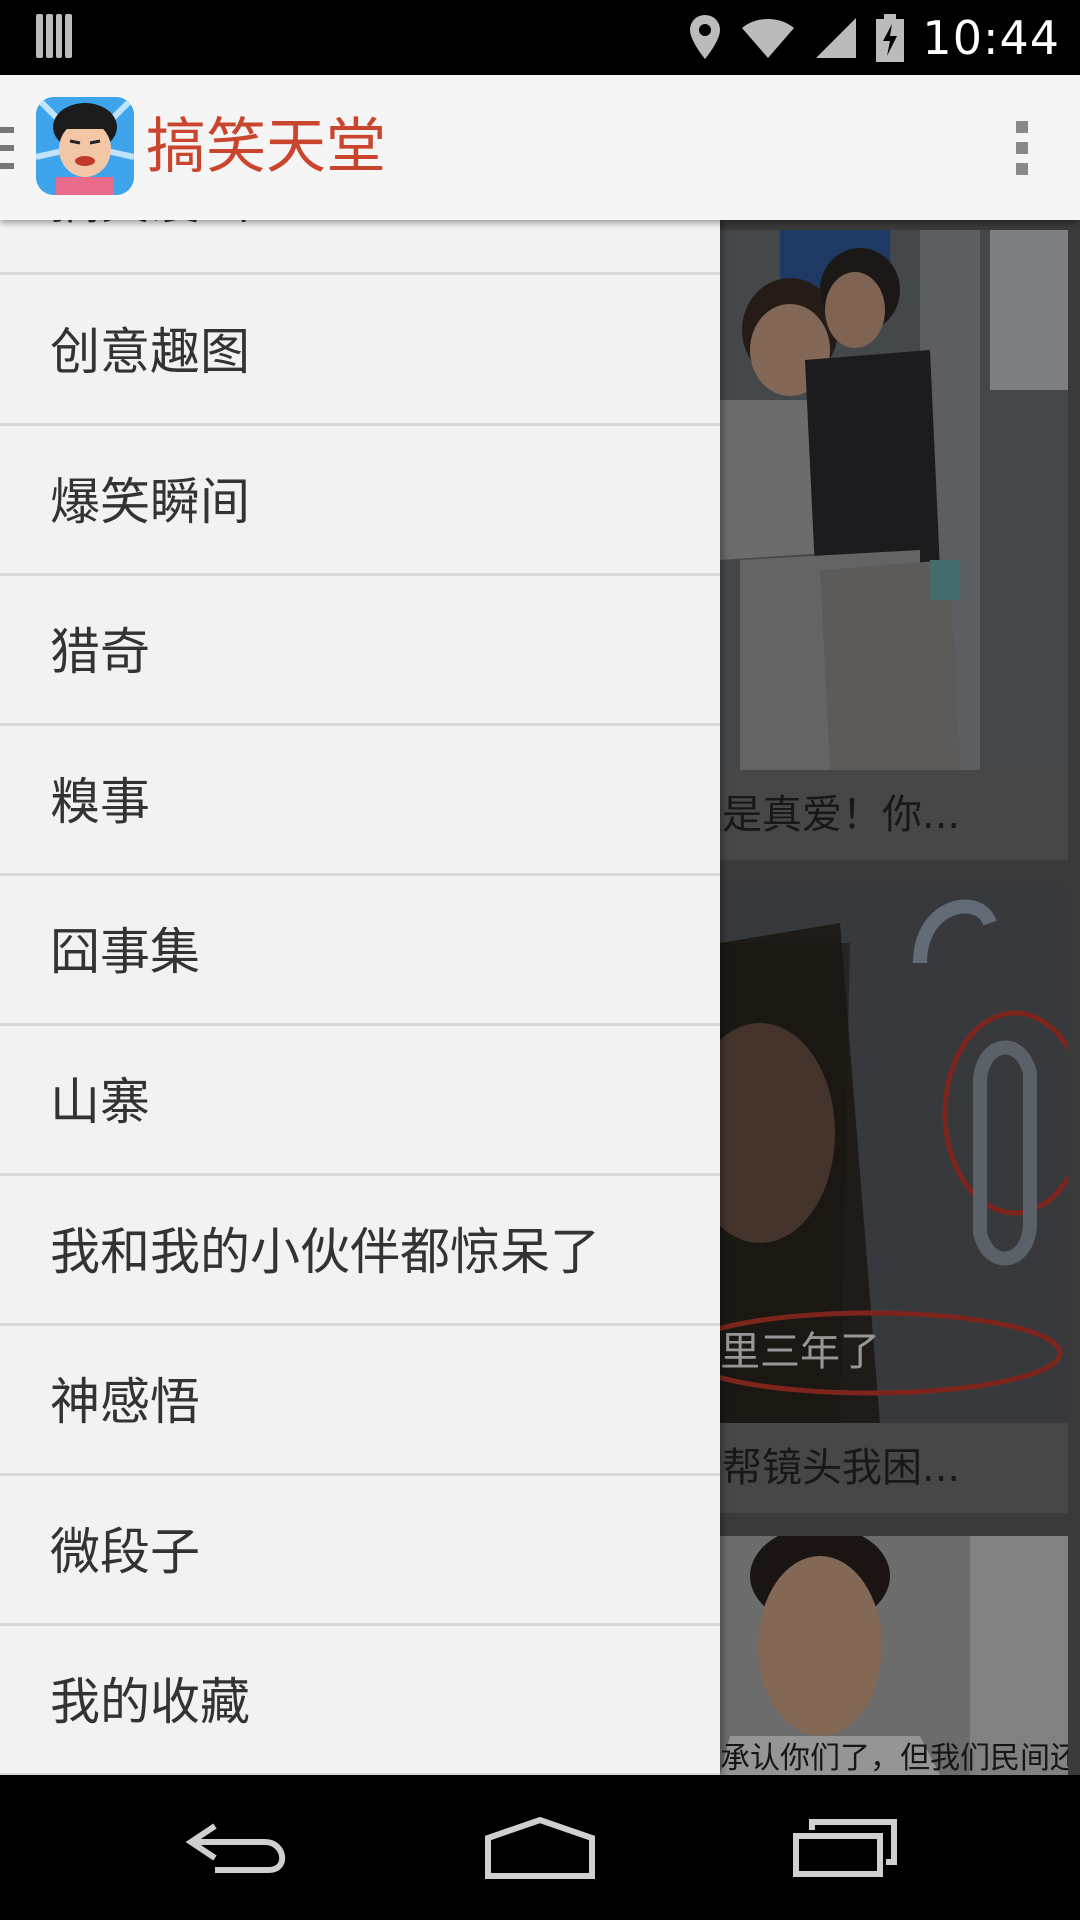 The height and width of the screenshot is (1920, 1080). Describe the element at coordinates (836, 37) in the screenshot. I see `cell-signal-icon` at that location.